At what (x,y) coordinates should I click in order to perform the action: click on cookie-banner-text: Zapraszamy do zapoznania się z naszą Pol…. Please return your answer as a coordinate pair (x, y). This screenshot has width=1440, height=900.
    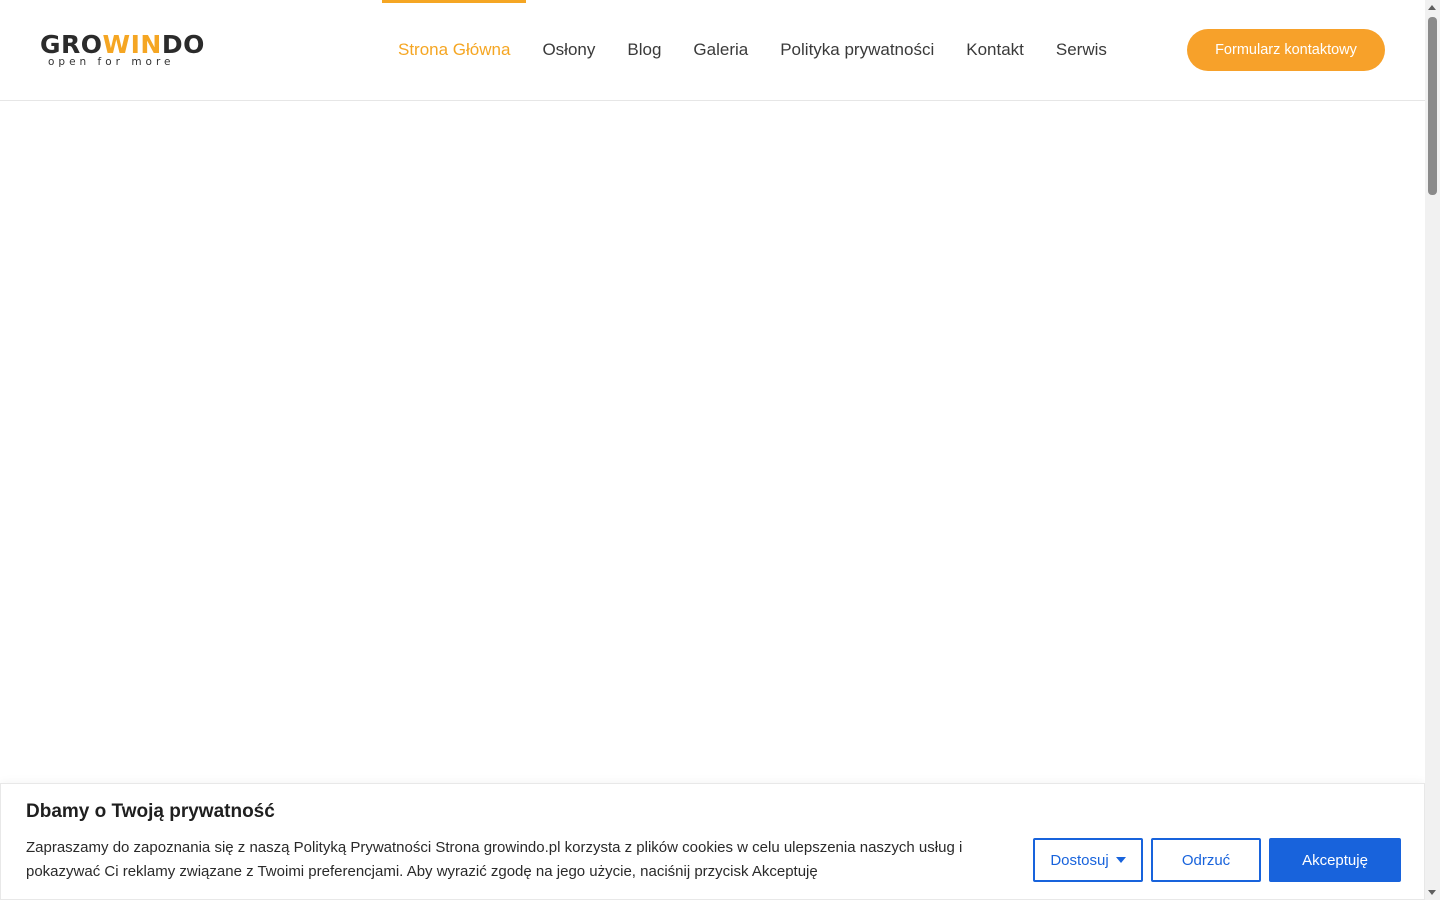
    Looking at the image, I should click on (494, 859).